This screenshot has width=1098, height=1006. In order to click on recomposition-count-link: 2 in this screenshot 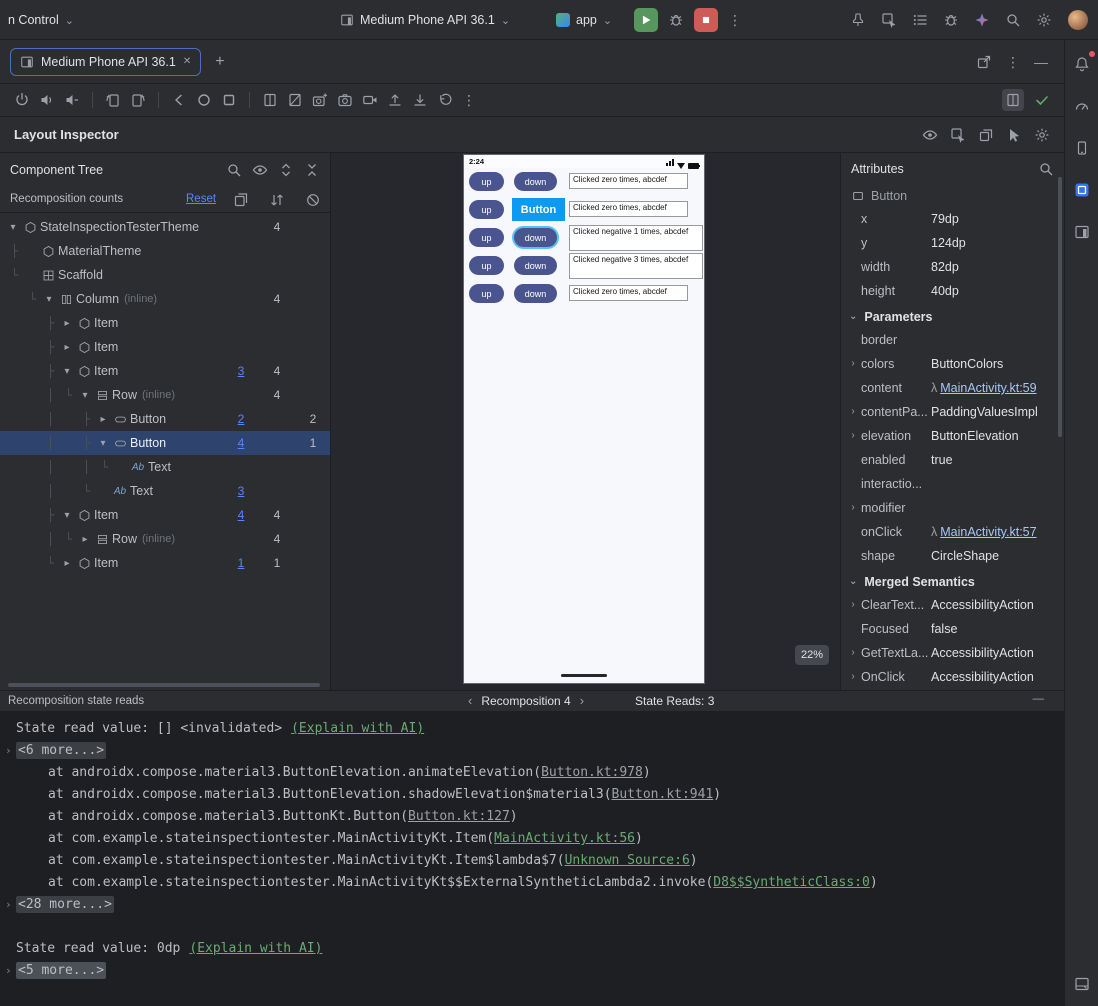, I will do `click(241, 419)`.